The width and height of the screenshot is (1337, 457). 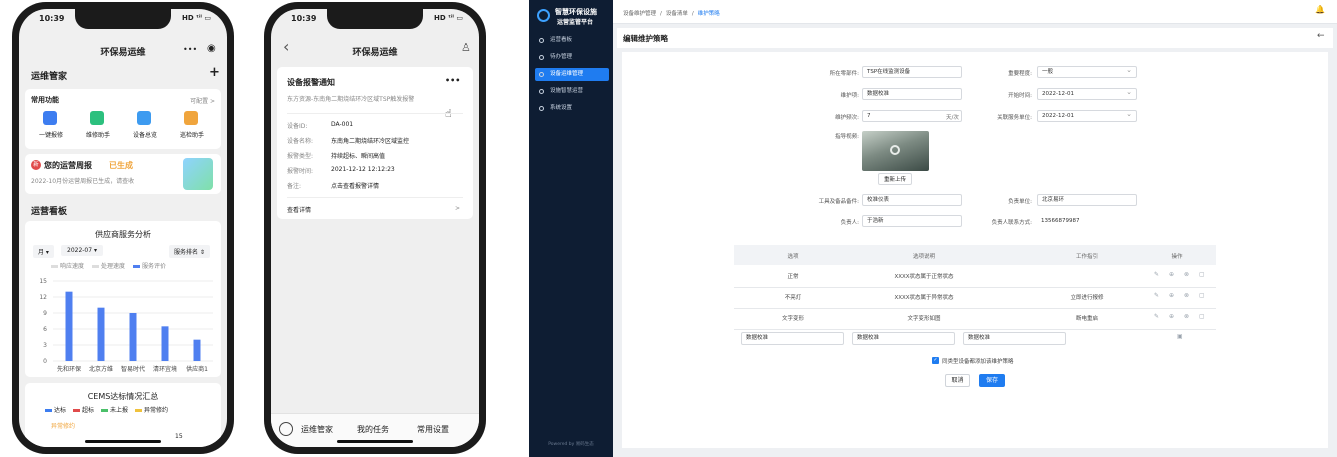 What do you see at coordinates (923, 257) in the screenshot?
I see `table-header-cell: 选项说明` at bounding box center [923, 257].